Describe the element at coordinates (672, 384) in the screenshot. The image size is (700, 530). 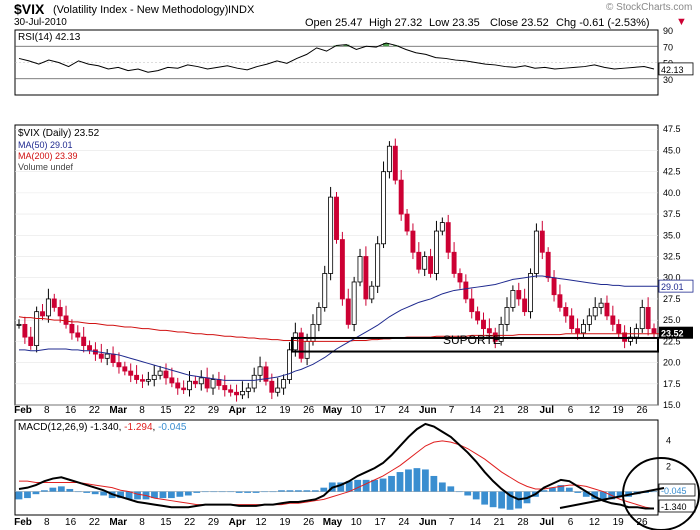
I see `price-y-tick-label: 17.5` at that location.